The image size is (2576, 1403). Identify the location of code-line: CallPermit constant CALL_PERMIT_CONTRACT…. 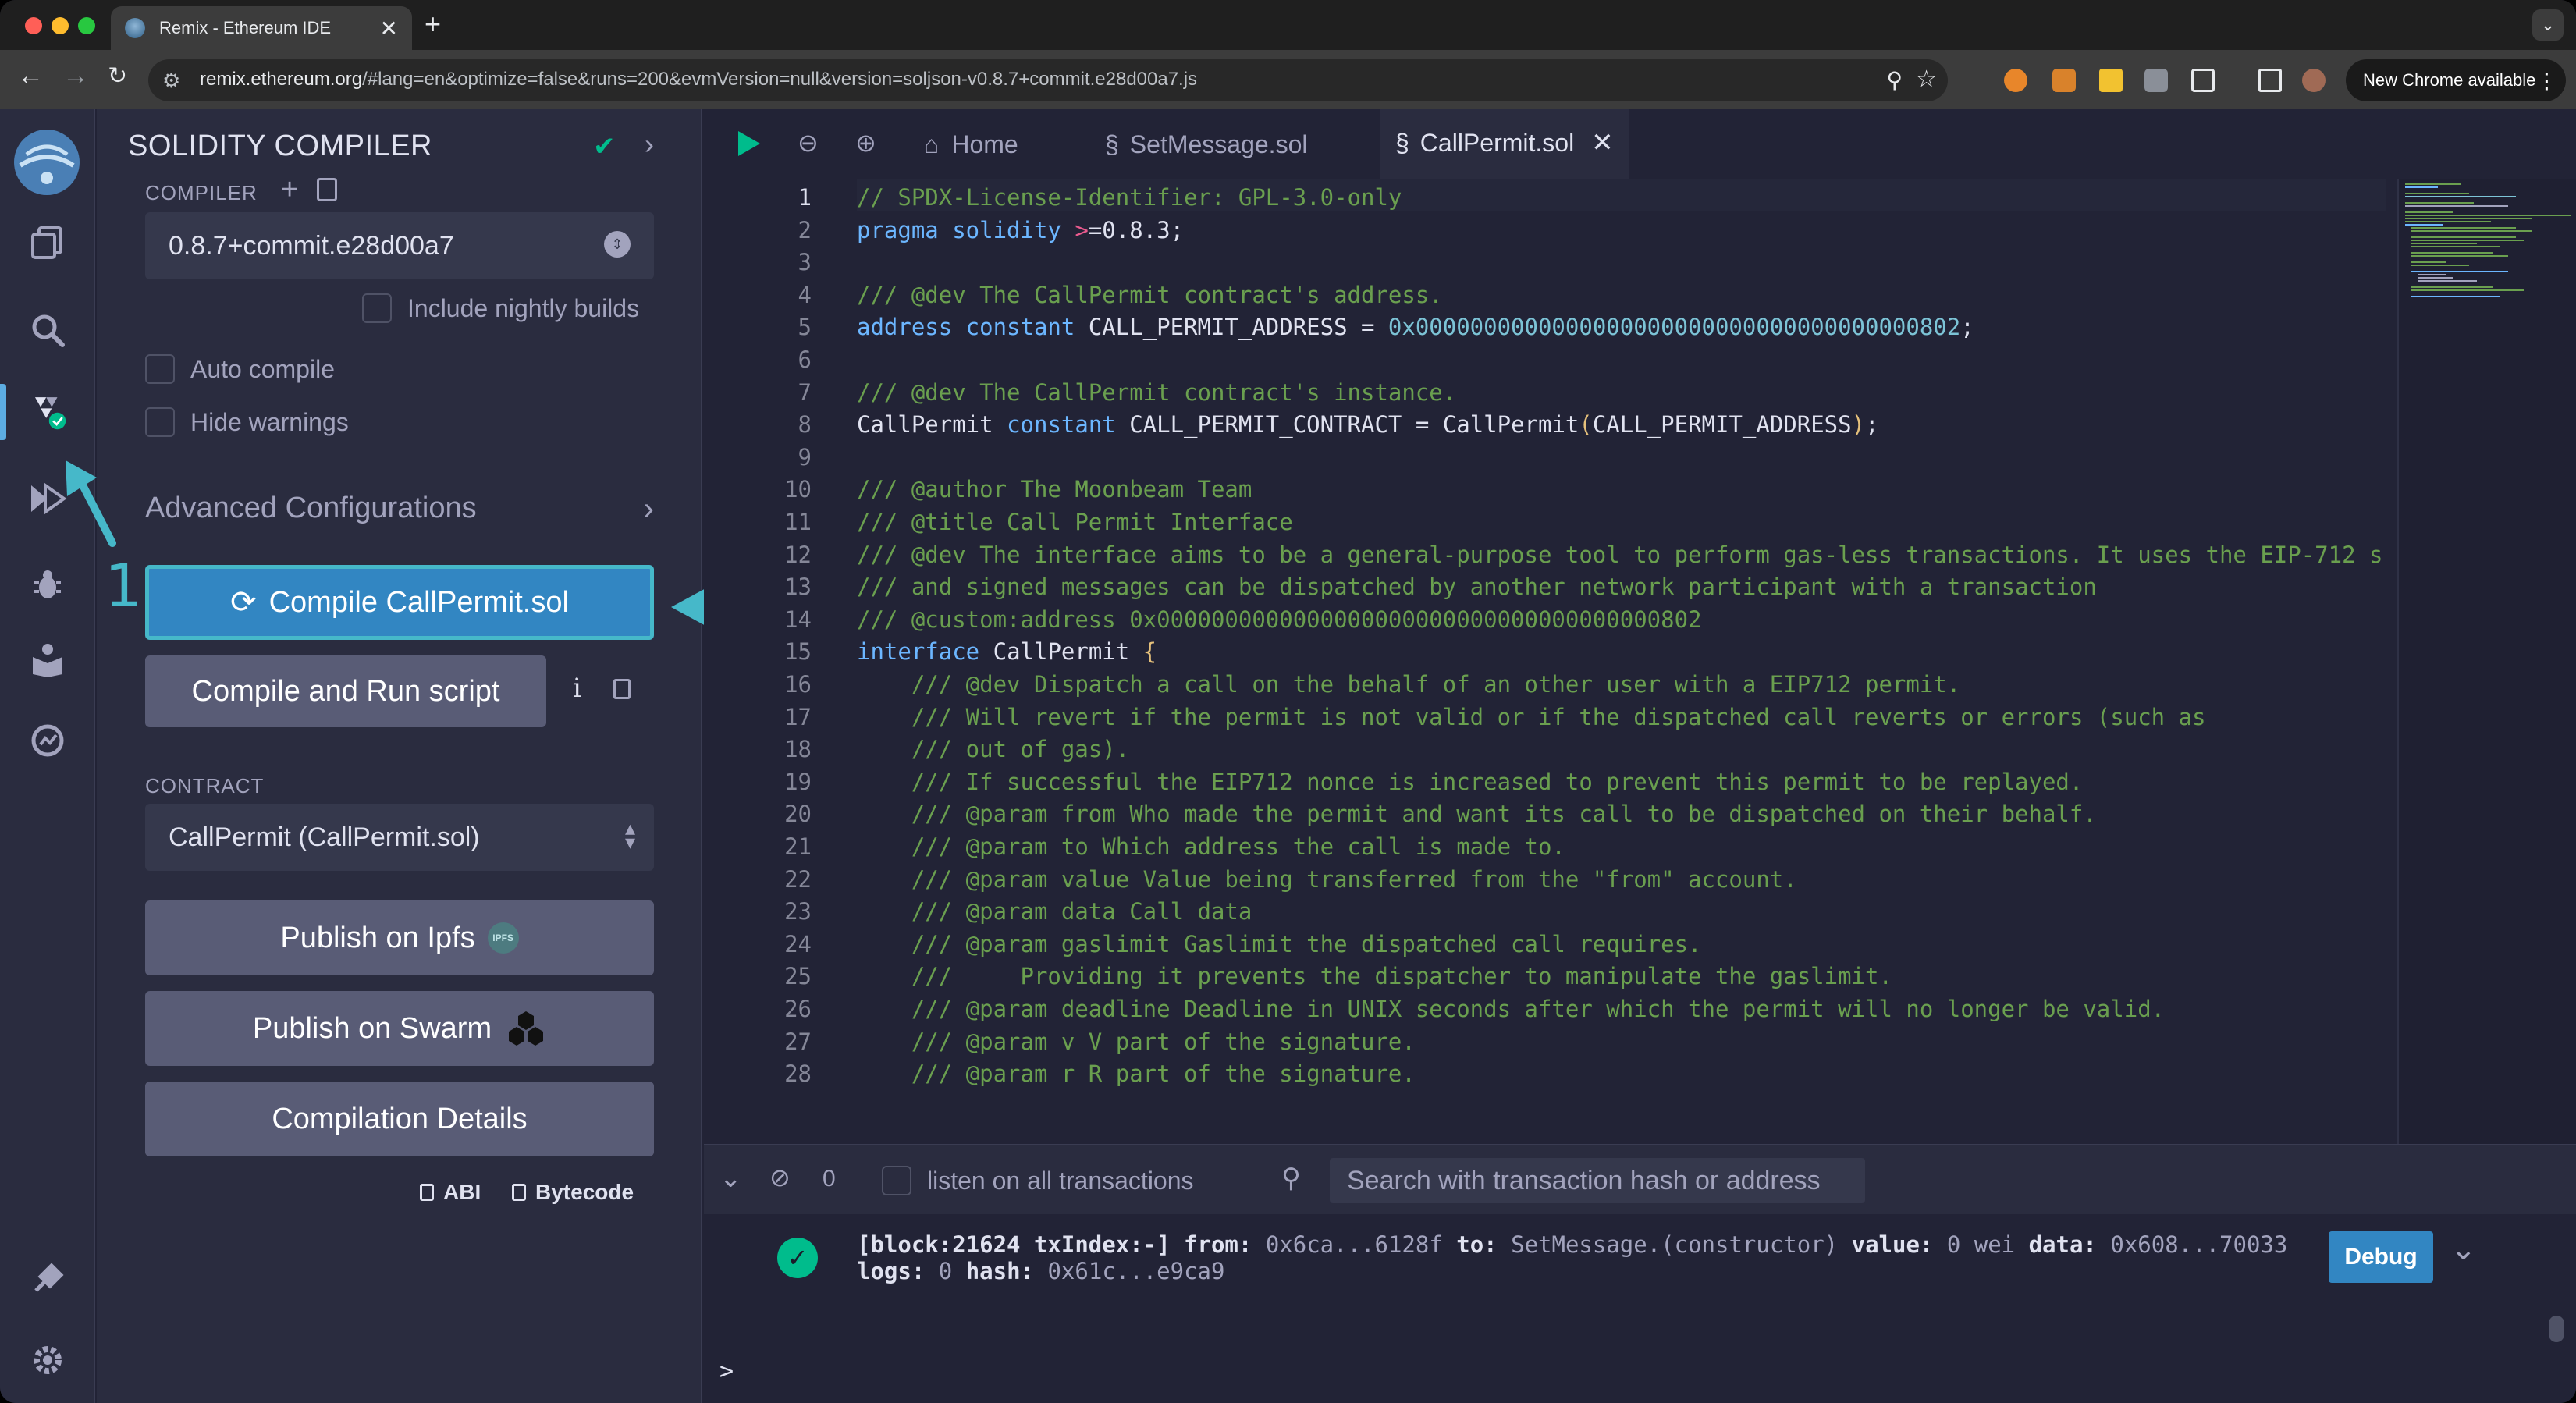
(1368, 424).